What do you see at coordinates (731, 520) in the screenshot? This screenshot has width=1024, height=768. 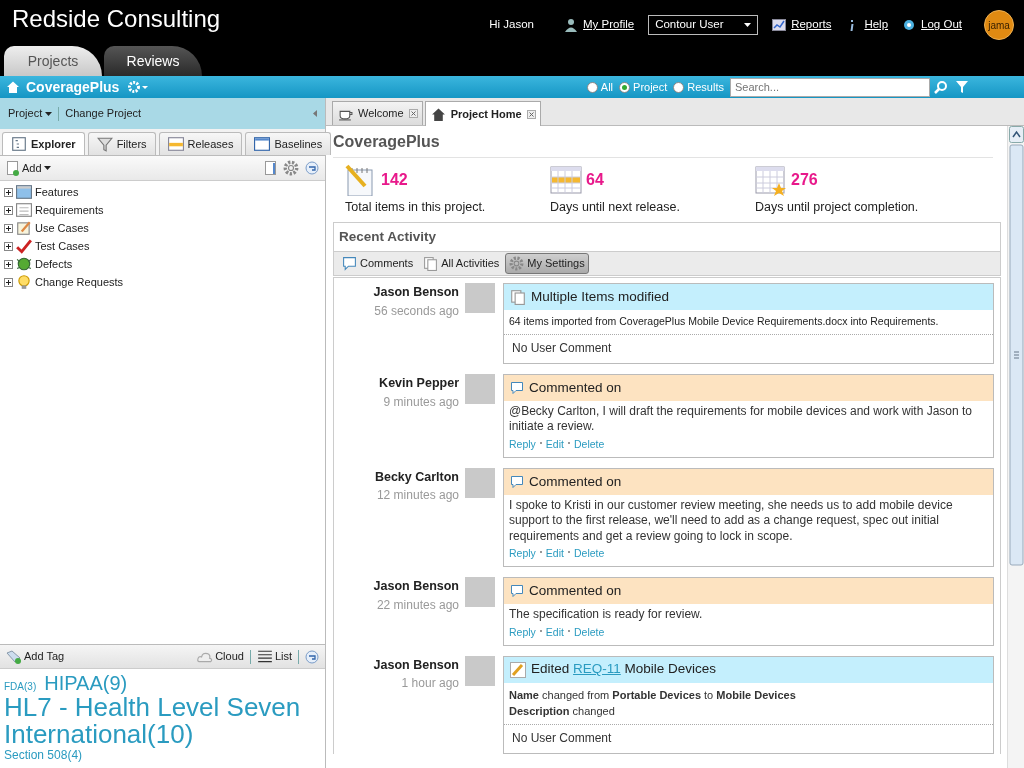 I see `comment-text: I spoke to Kristi in our customer review meeting, she needs us to add mobile device support to the first release, we'll need to add as a change request, spec out initial requirements and get a review going to lock in scope.` at bounding box center [731, 520].